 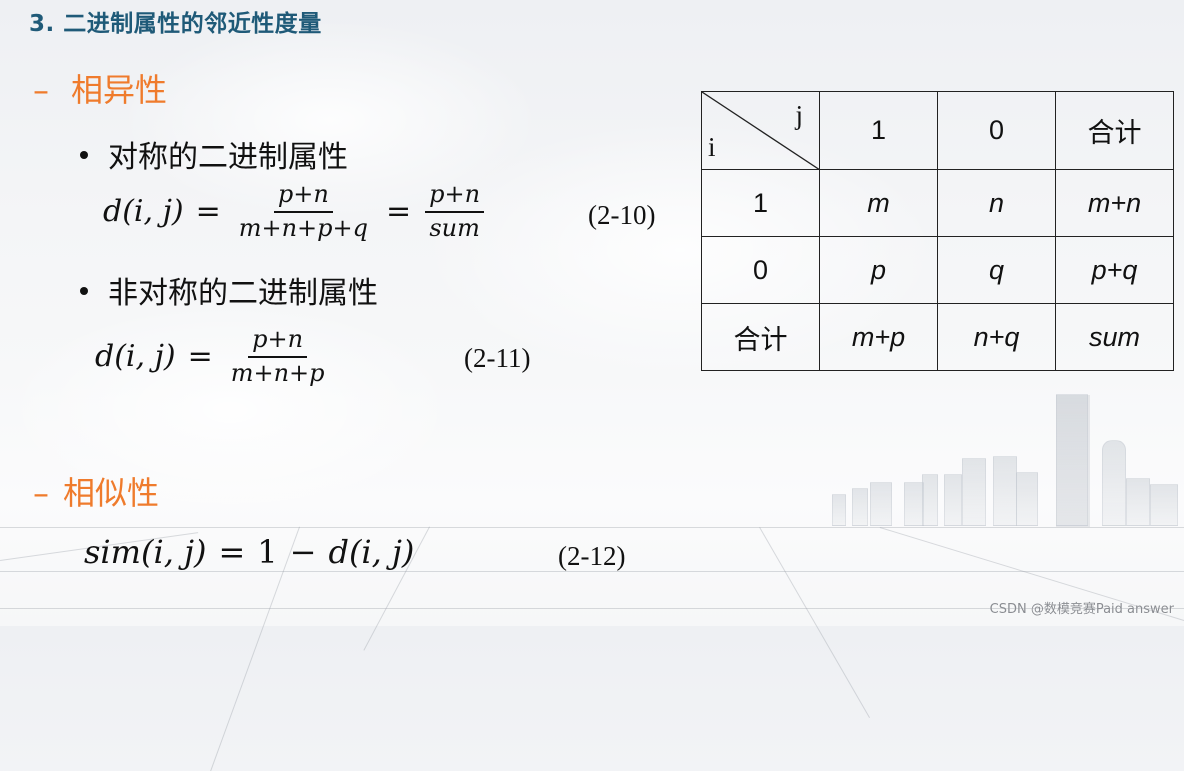 I want to click on fraction-denominator: m+n+p, so click(x=277, y=372).